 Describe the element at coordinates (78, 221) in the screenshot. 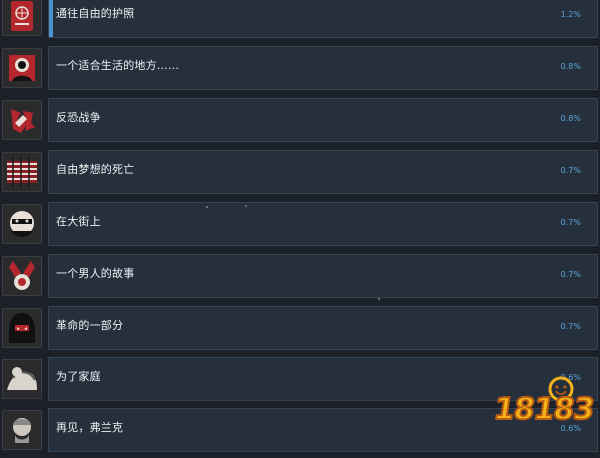

I see `achievement-title: 在大街上` at that location.